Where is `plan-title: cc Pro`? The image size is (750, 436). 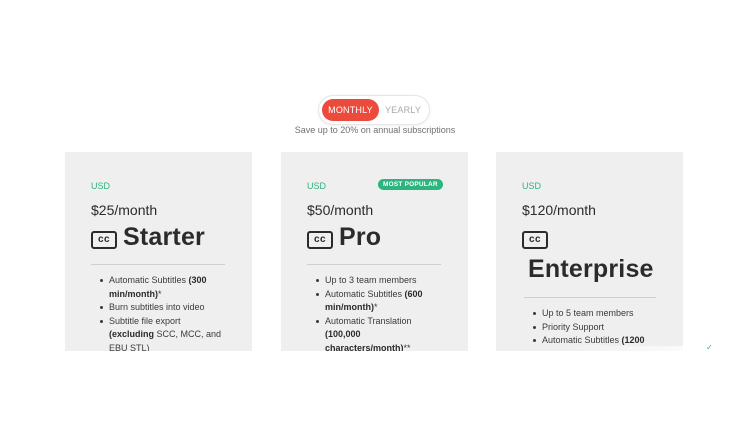
plan-title: cc Pro is located at coordinates (344, 237).